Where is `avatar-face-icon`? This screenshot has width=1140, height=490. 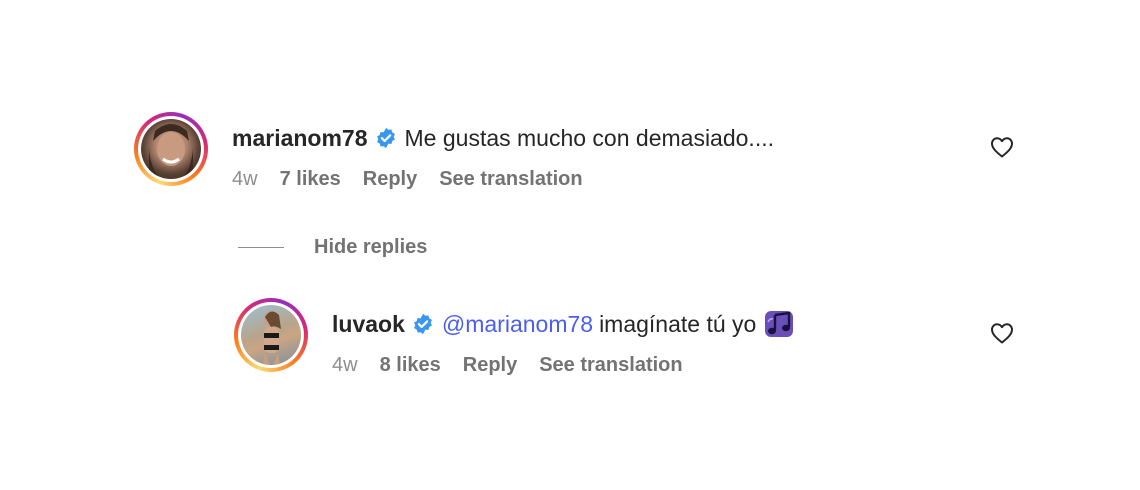 avatar-face-icon is located at coordinates (171, 150).